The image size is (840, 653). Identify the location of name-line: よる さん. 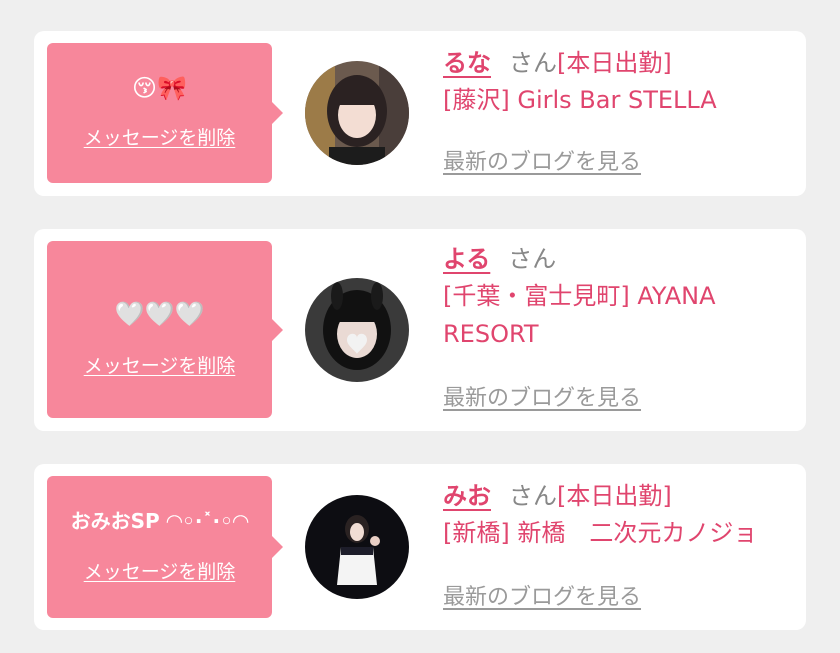
(623, 259).